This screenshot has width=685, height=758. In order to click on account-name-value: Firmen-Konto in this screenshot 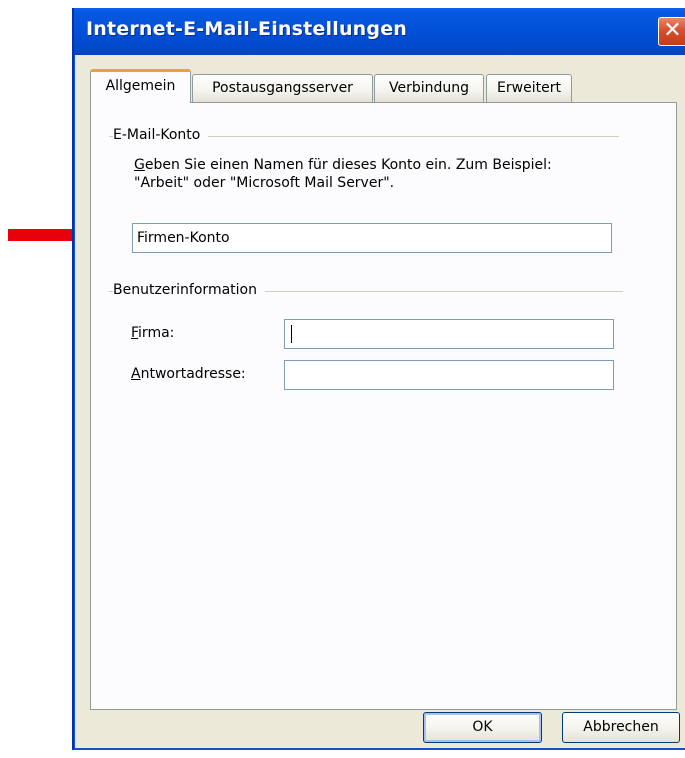, I will do `click(183, 238)`.